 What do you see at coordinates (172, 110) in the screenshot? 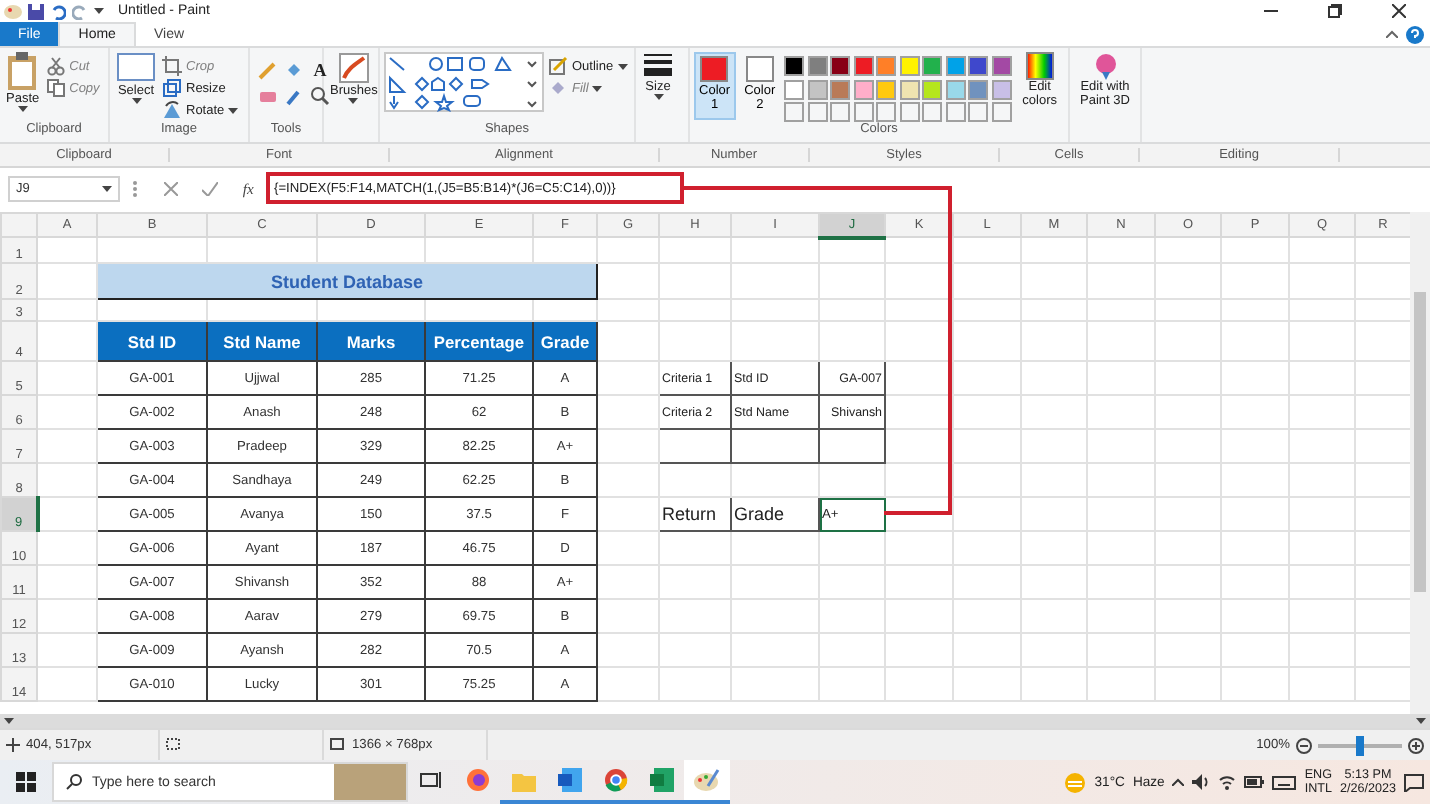
I see `rotate-icon` at bounding box center [172, 110].